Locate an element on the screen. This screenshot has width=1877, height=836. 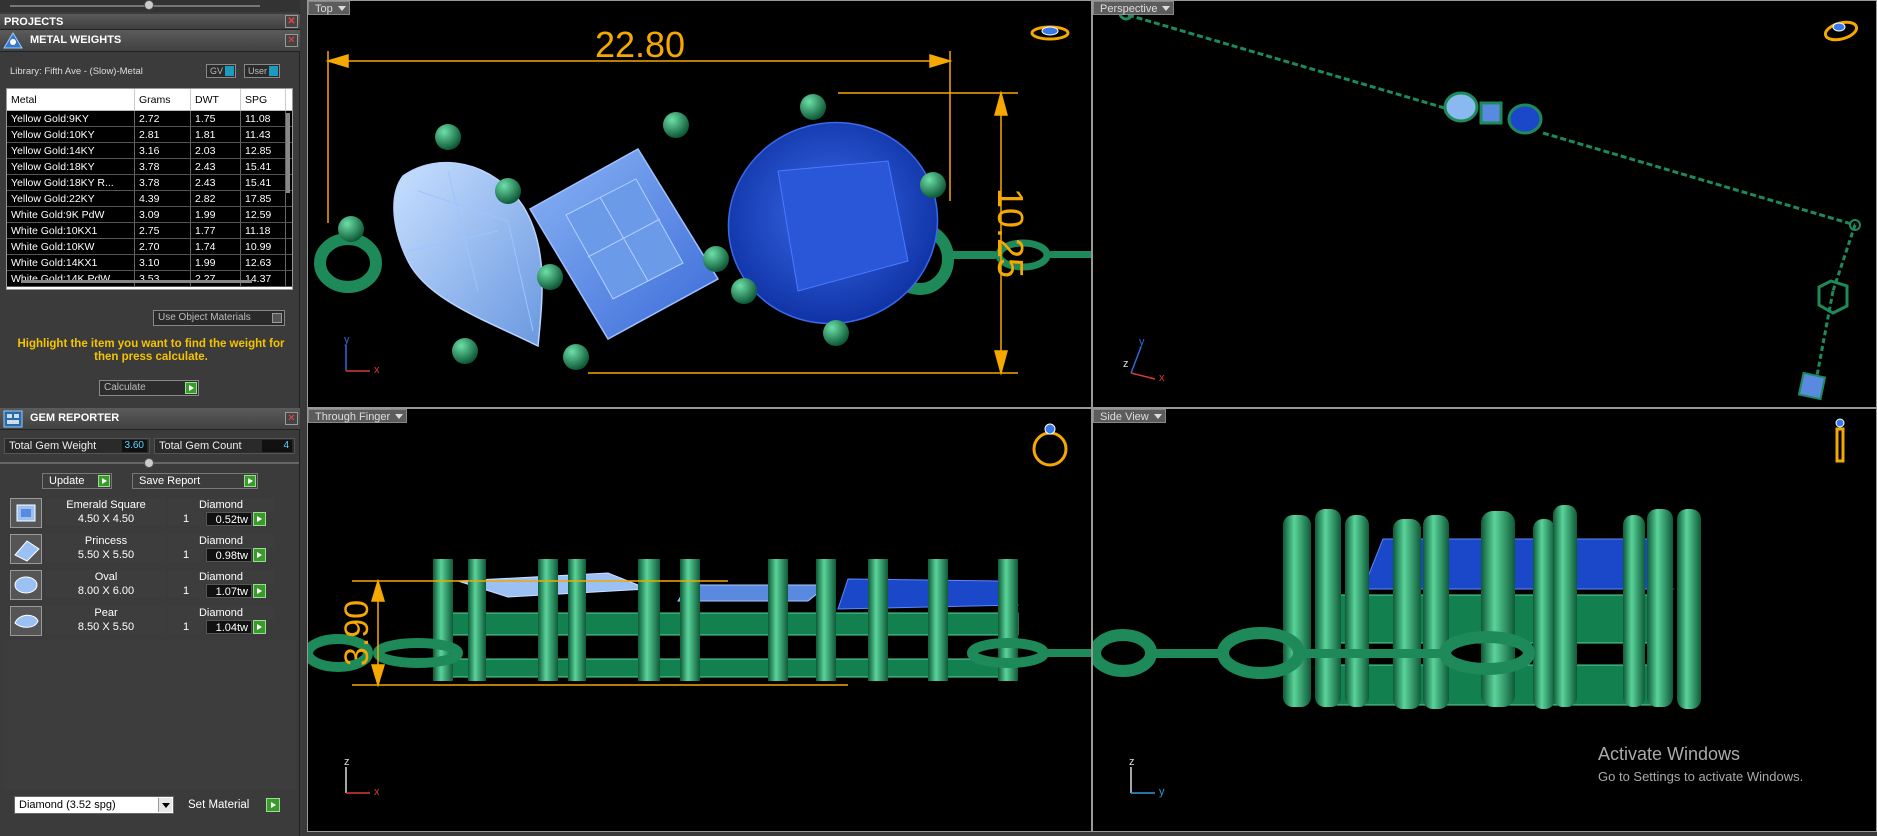
gem-row: Oval 8.00 X 6.00 Diamond 1 1.07tw is located at coordinates (150, 586).